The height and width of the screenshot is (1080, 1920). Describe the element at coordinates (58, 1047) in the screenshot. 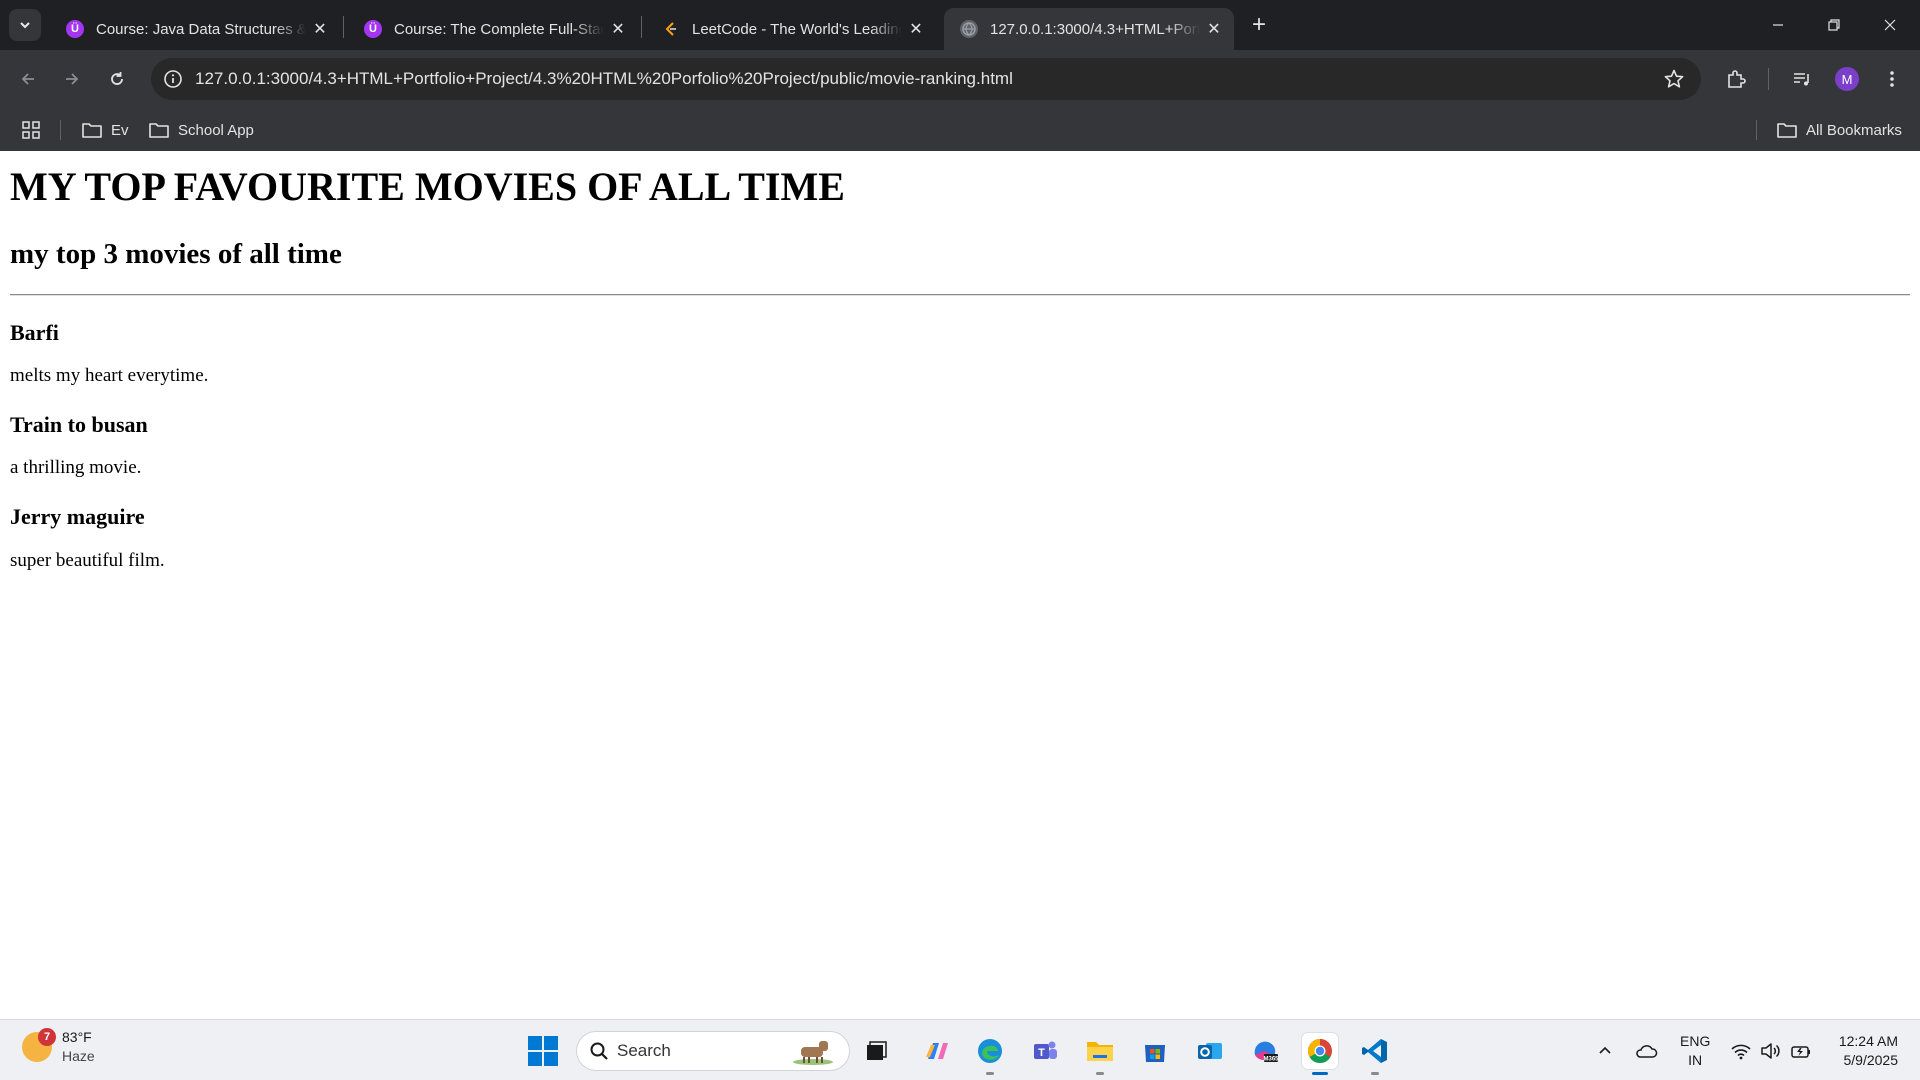

I see `weather-widget: 7 83°F Haze` at that location.